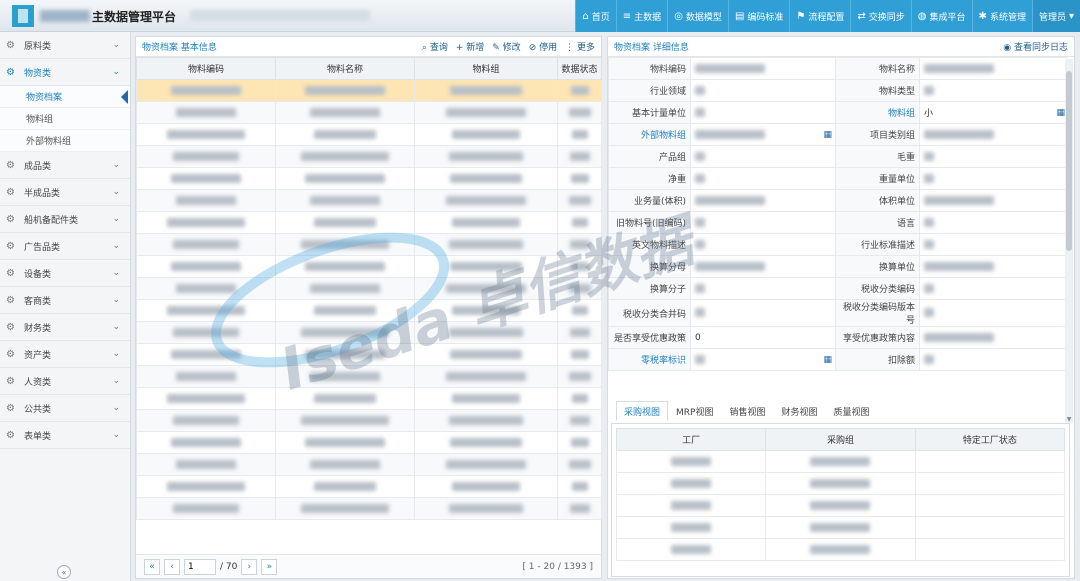 This screenshot has width=1080, height=581. I want to click on sidebar-subitem: 物资档案, so click(65, 97).